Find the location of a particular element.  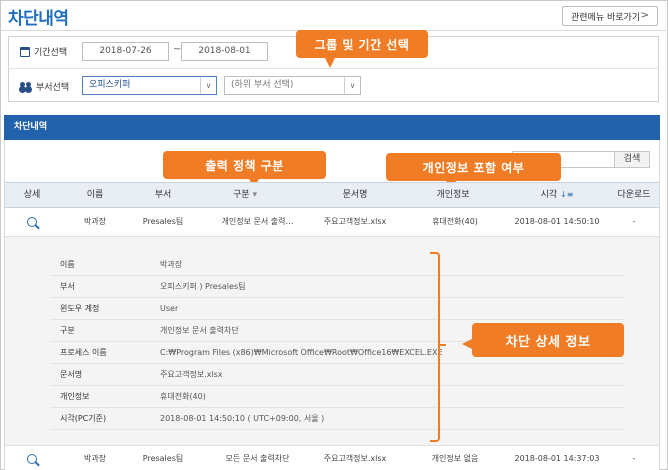

detail-label: 프로세스 이름 is located at coordinates (83, 352).